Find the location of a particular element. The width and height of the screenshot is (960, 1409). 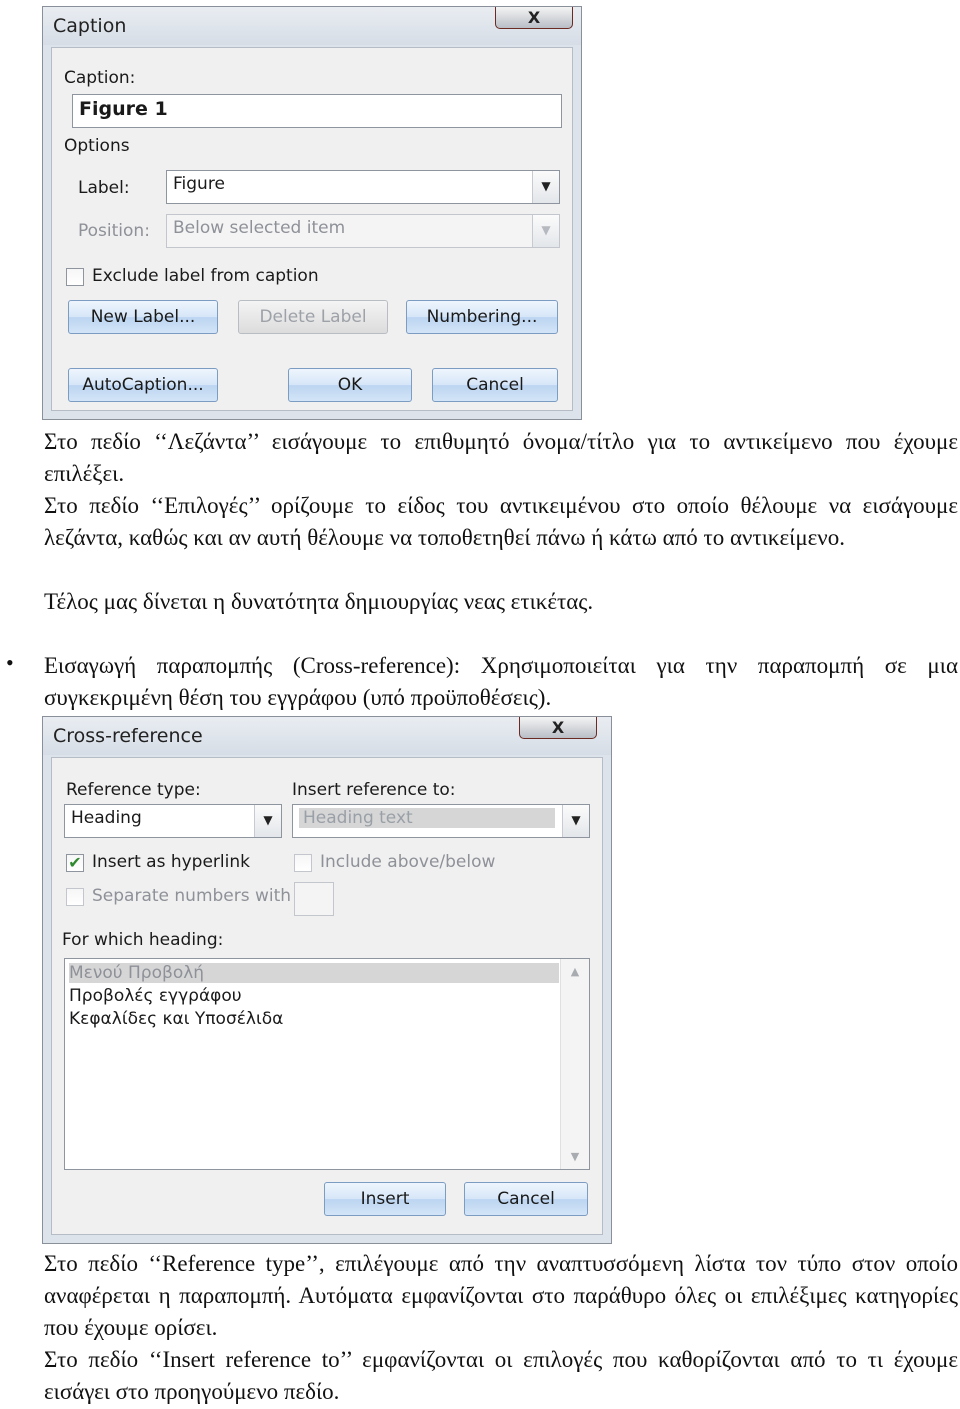

position-select-value: Below selected item is located at coordinates (259, 228).